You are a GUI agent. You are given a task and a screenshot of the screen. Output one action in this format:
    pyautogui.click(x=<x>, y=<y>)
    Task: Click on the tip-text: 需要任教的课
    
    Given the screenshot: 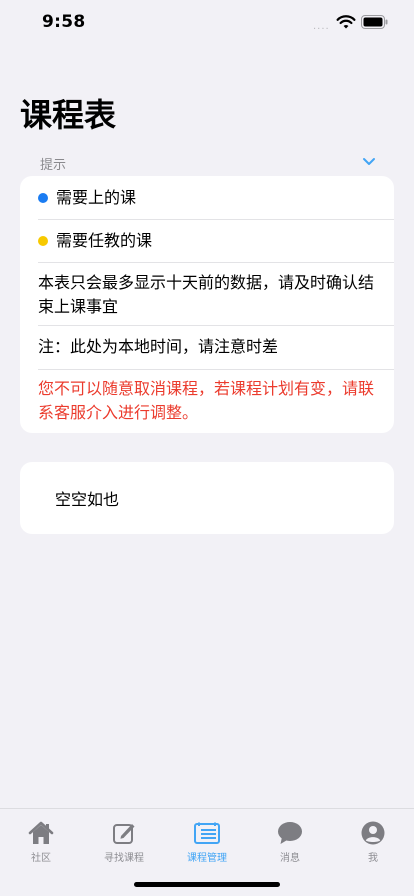 What is the action you would take?
    pyautogui.click(x=104, y=240)
    